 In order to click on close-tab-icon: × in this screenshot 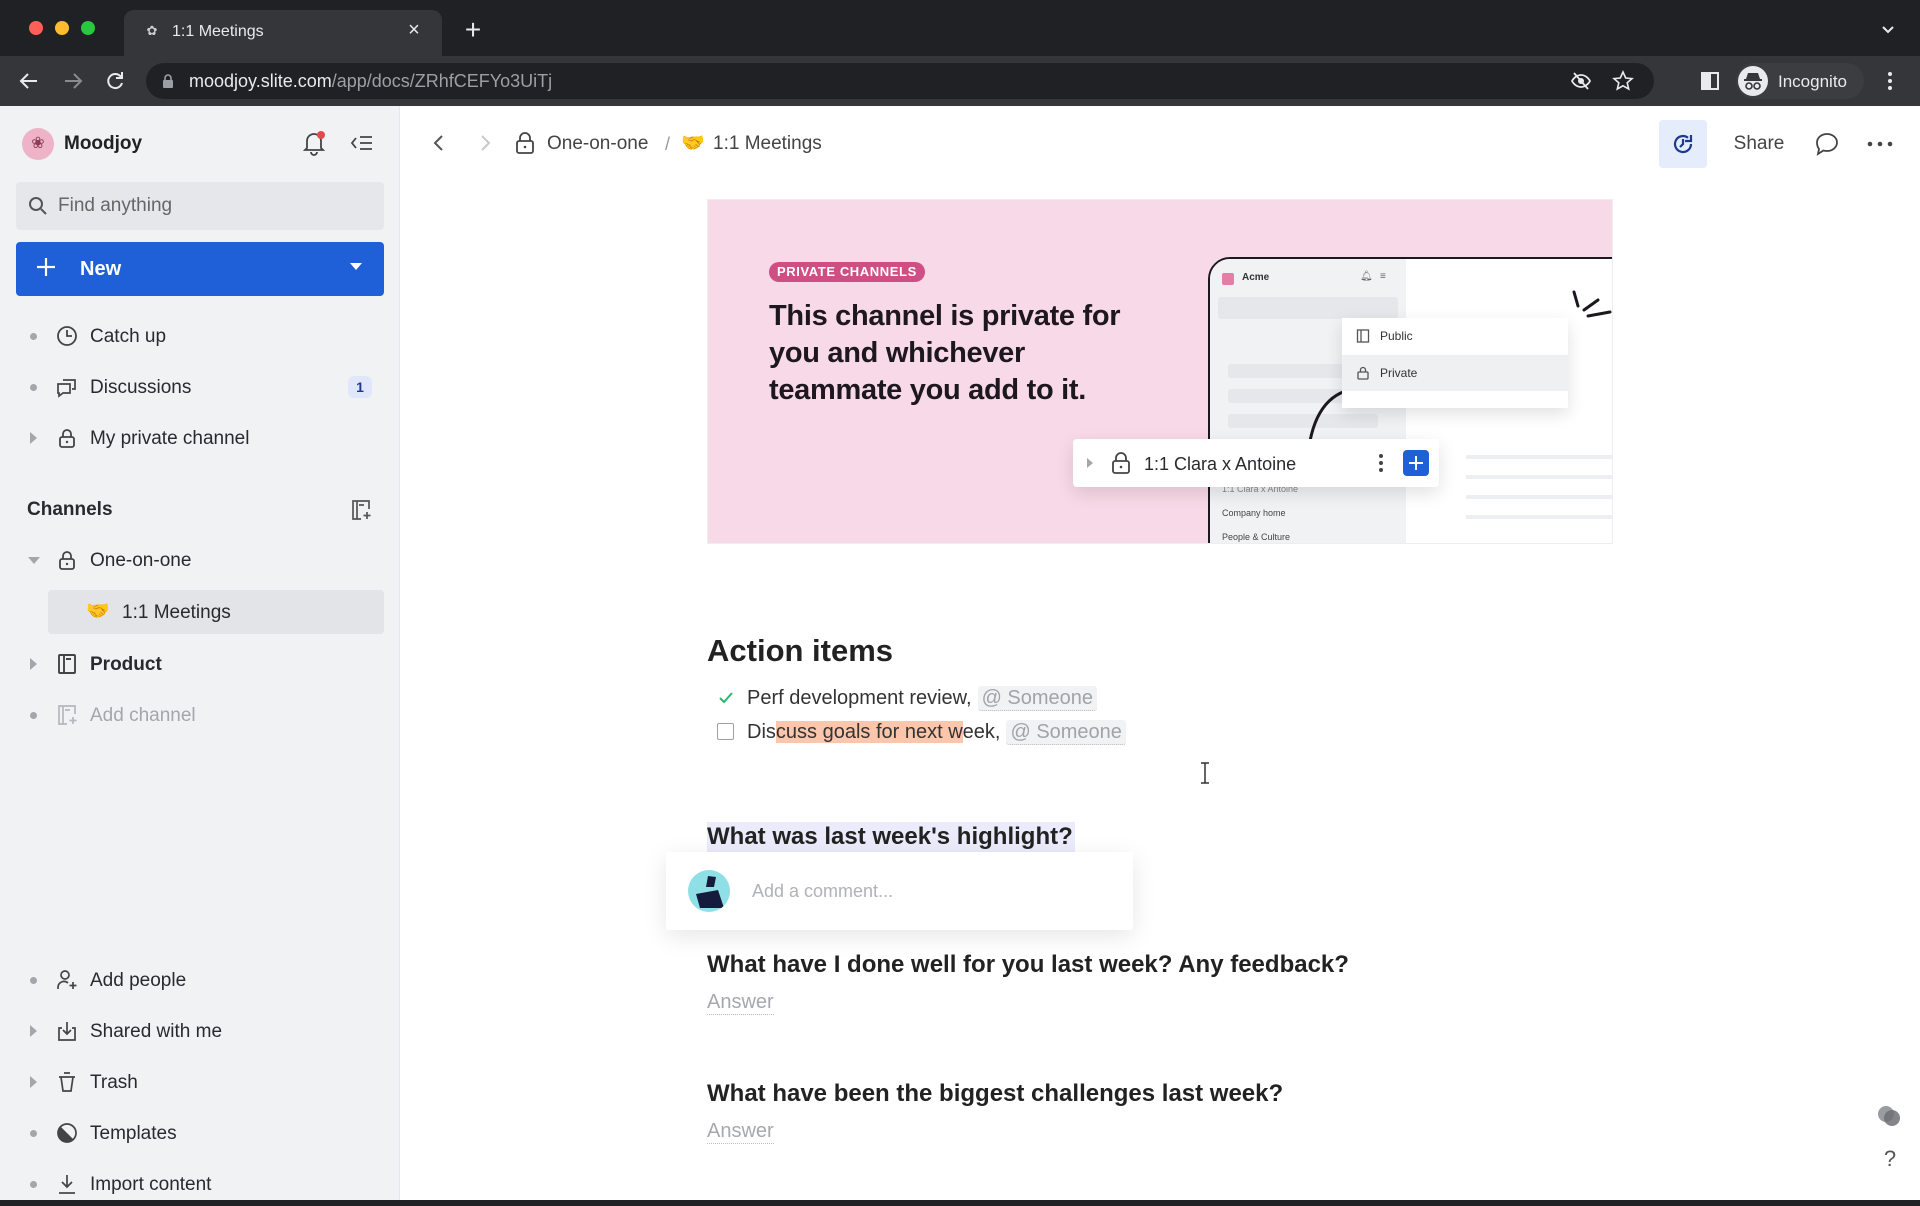, I will do `click(414, 30)`.